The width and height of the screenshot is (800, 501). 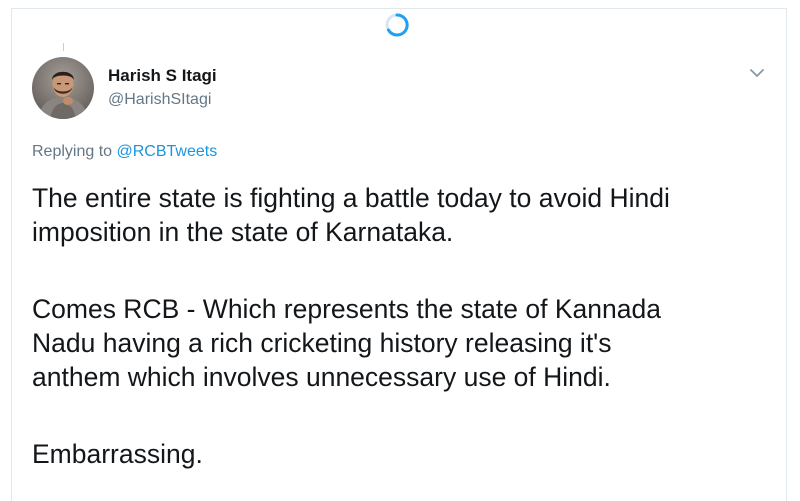 I want to click on replying-to: Replying to @RCBTweets, so click(x=124, y=152).